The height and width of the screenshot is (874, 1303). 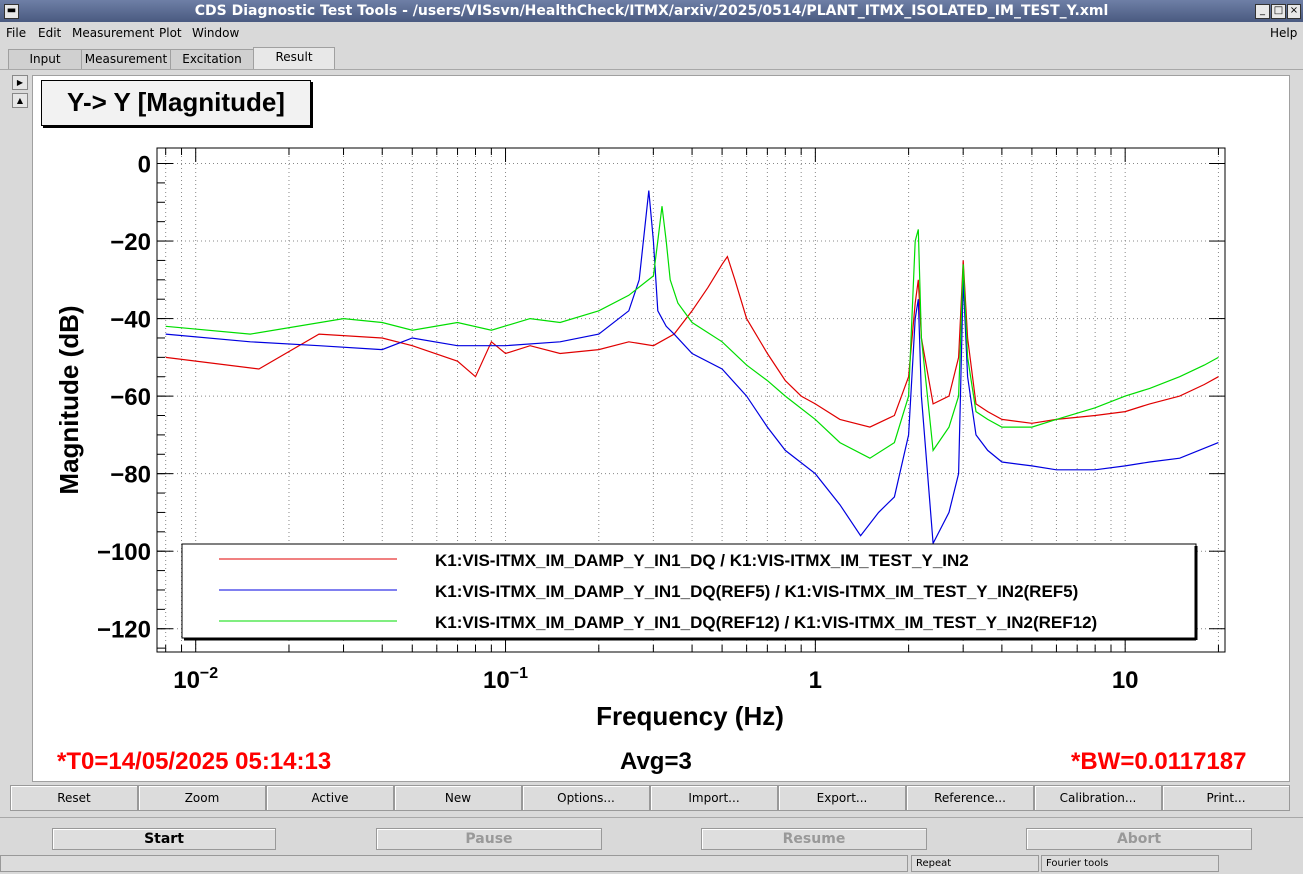 I want to click on y-tick-label: −120, so click(x=124, y=630).